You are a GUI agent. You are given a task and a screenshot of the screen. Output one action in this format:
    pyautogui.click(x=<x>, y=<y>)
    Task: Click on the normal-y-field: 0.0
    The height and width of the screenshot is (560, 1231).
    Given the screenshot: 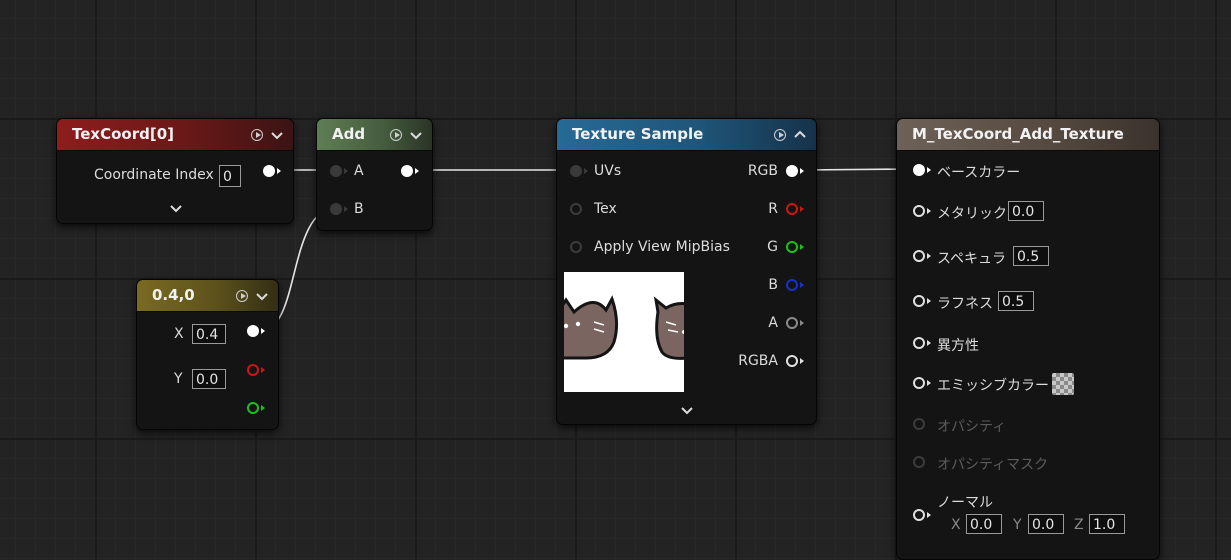 What is the action you would take?
    pyautogui.click(x=1046, y=524)
    